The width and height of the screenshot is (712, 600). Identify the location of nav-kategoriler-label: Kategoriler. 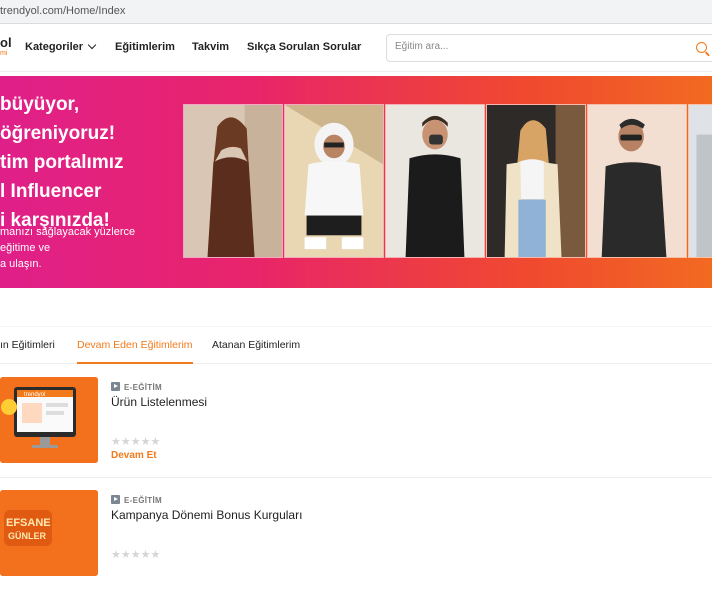
(54, 47).